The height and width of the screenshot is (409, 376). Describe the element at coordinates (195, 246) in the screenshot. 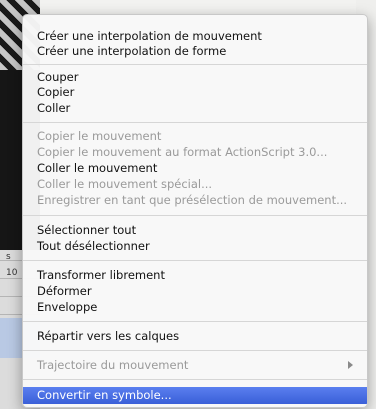

I see `menu-item-deselect-all: Tout désélectionner` at that location.